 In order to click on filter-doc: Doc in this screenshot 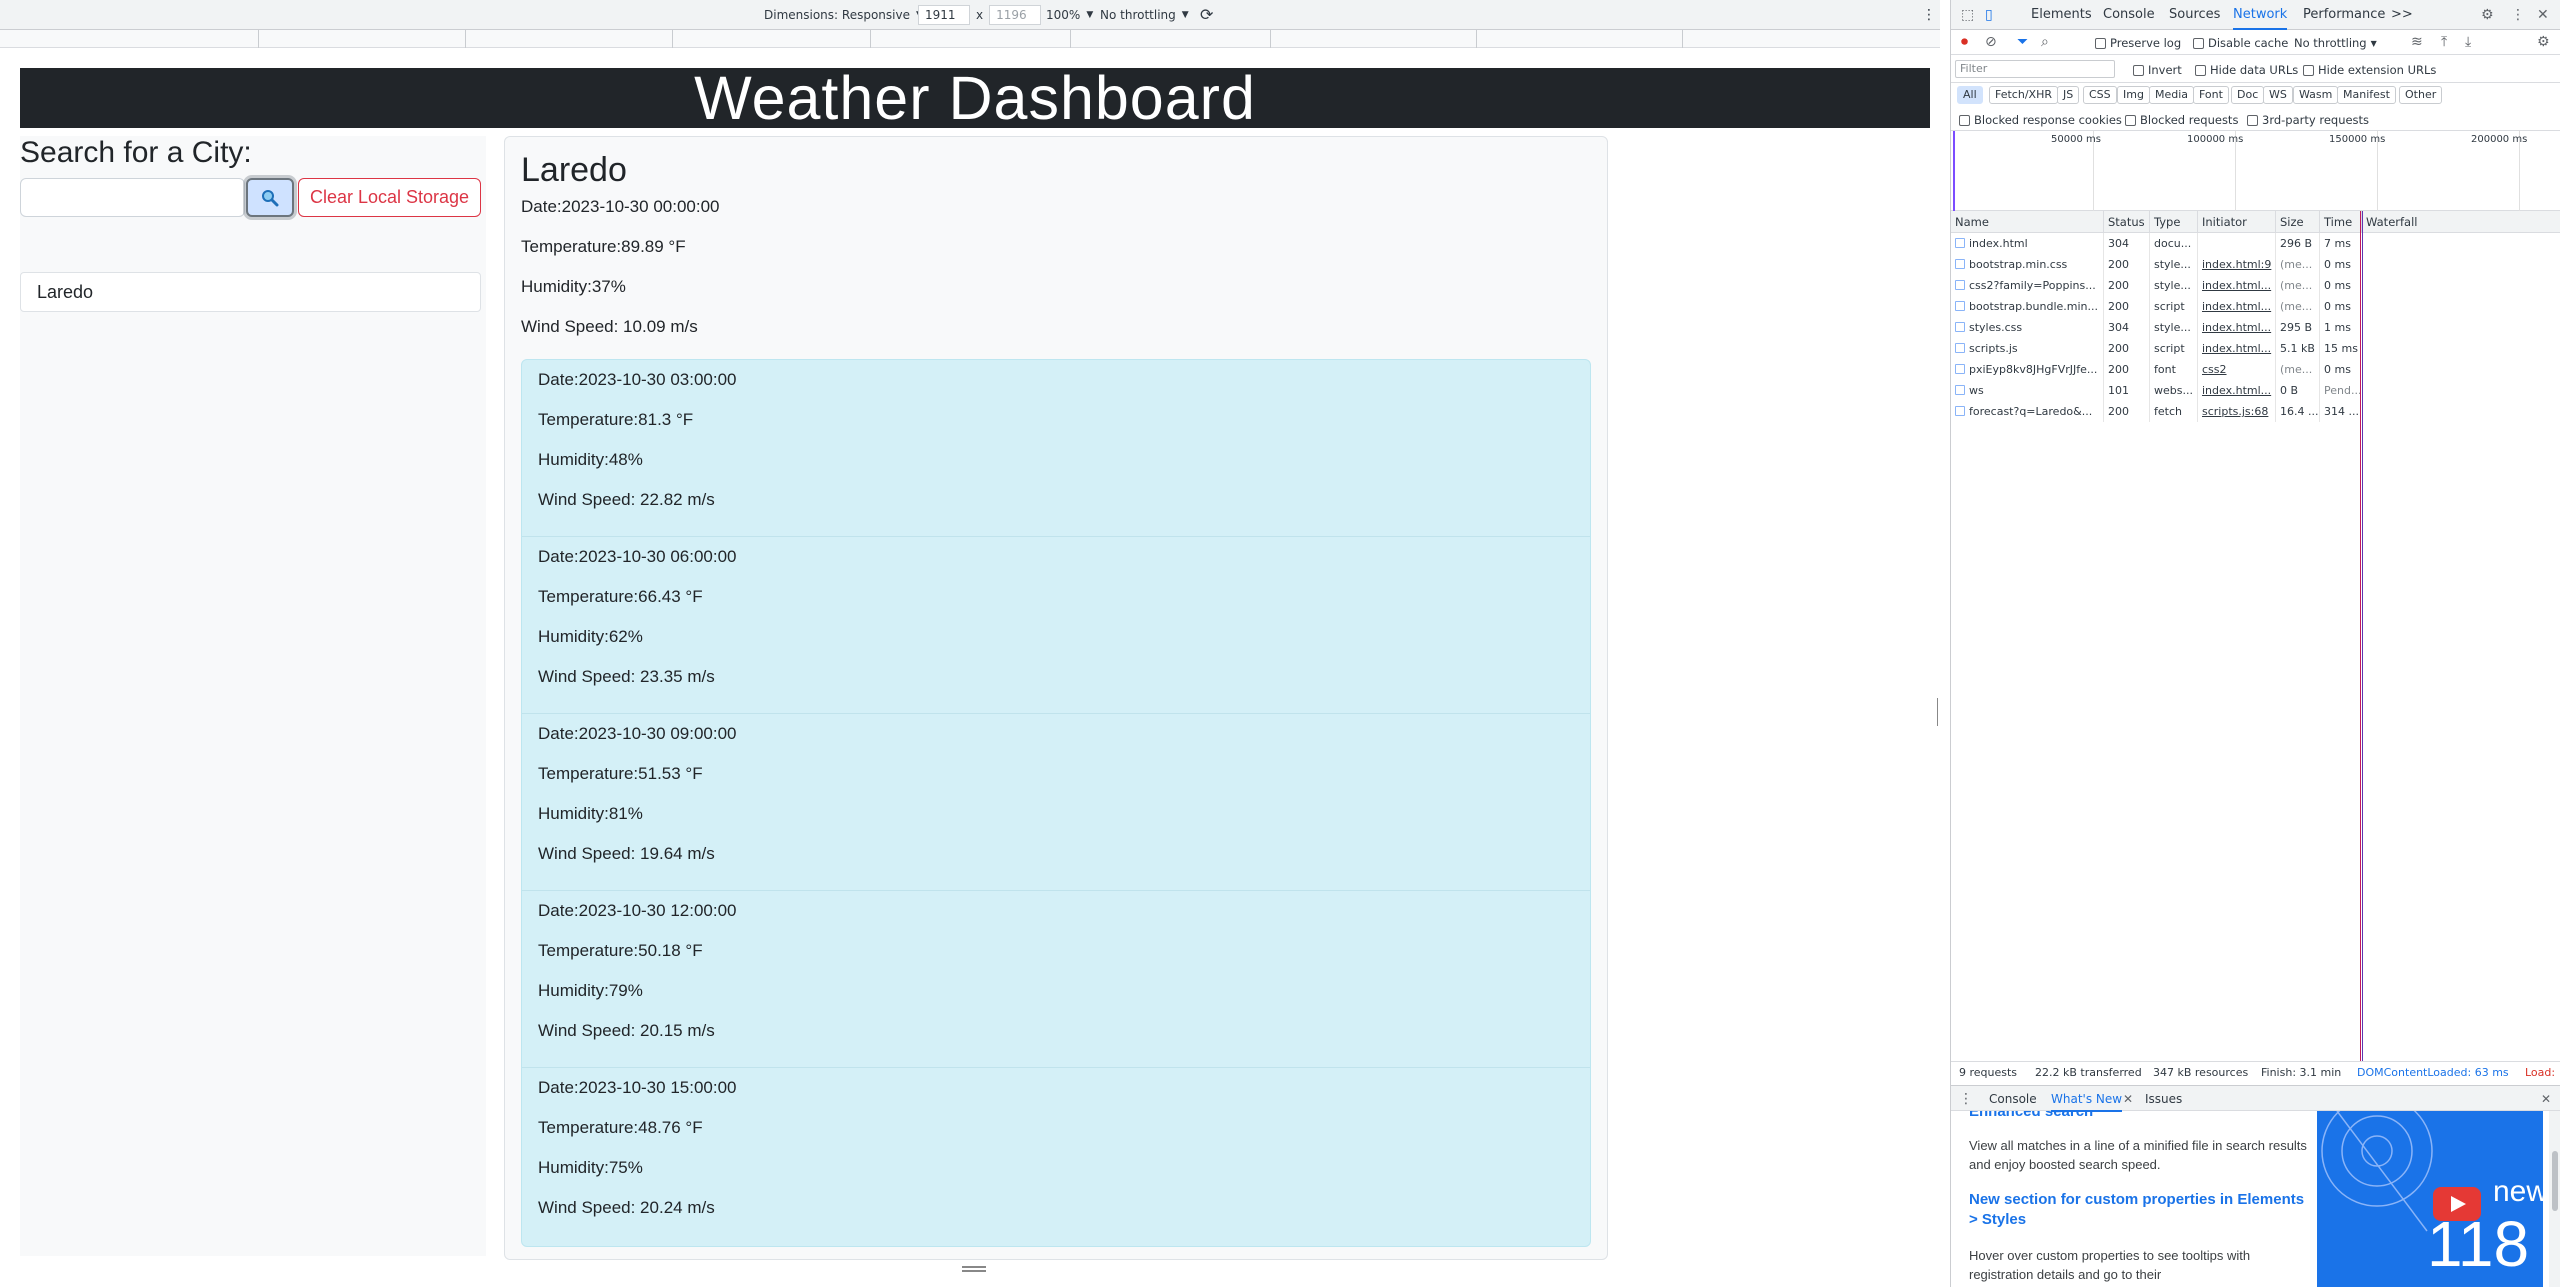, I will do `click(2248, 95)`.